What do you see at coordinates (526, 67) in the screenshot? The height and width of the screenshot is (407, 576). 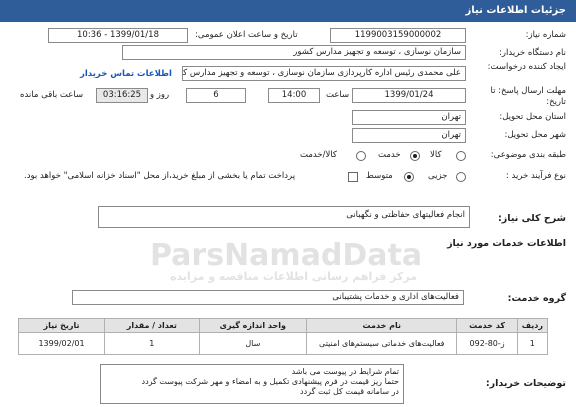 I see `requester-label: ایجاد کننده درخواست:` at bounding box center [526, 67].